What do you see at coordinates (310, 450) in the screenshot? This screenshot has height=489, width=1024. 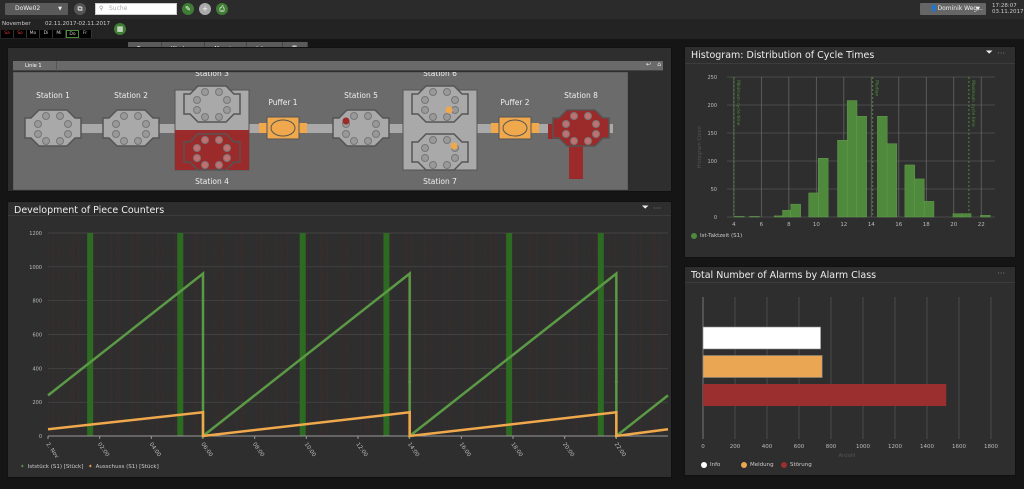 I see `x-tick-label: 10:00` at bounding box center [310, 450].